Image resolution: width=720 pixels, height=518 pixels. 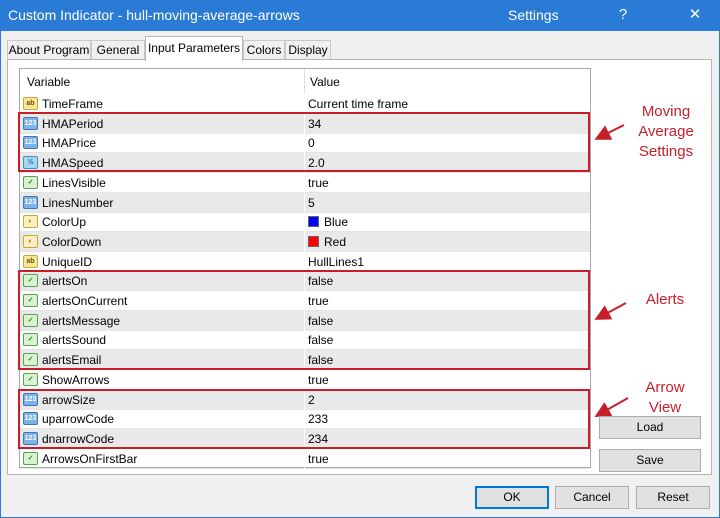 I want to click on save-button: Save, so click(x=650, y=460).